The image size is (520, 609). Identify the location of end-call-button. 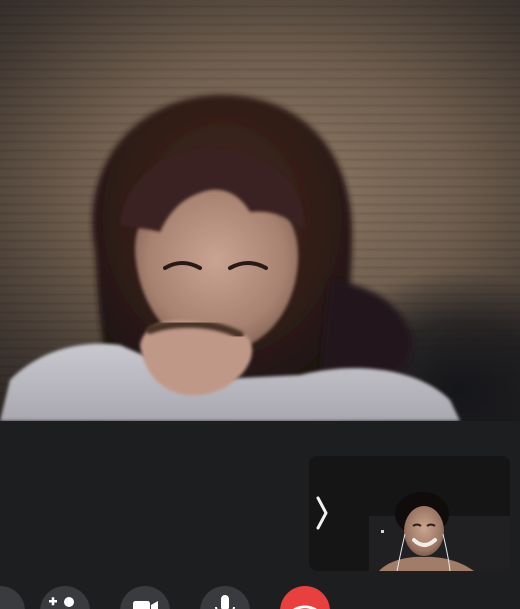
(305, 597).